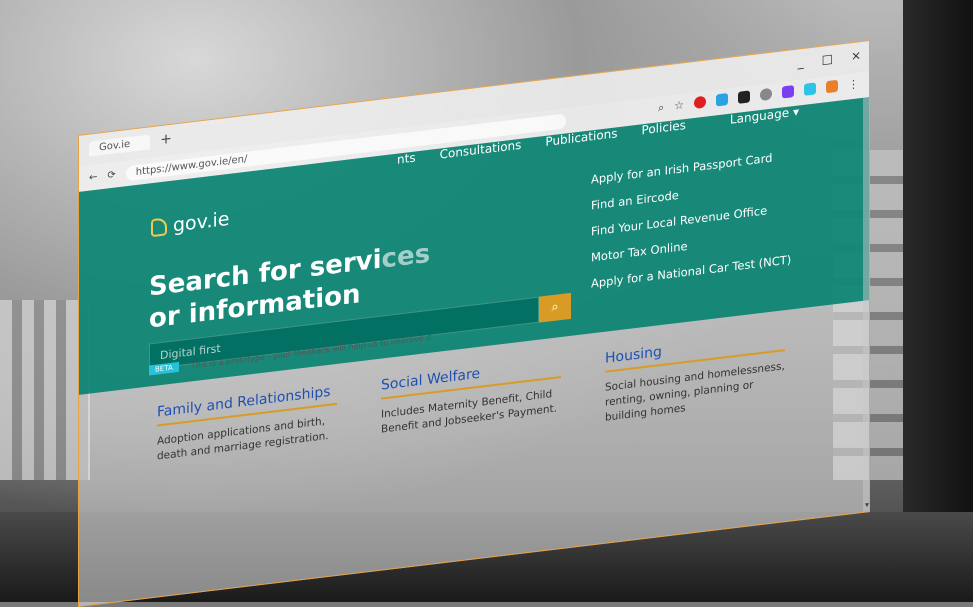  What do you see at coordinates (856, 55) in the screenshot?
I see `close-button: ×` at bounding box center [856, 55].